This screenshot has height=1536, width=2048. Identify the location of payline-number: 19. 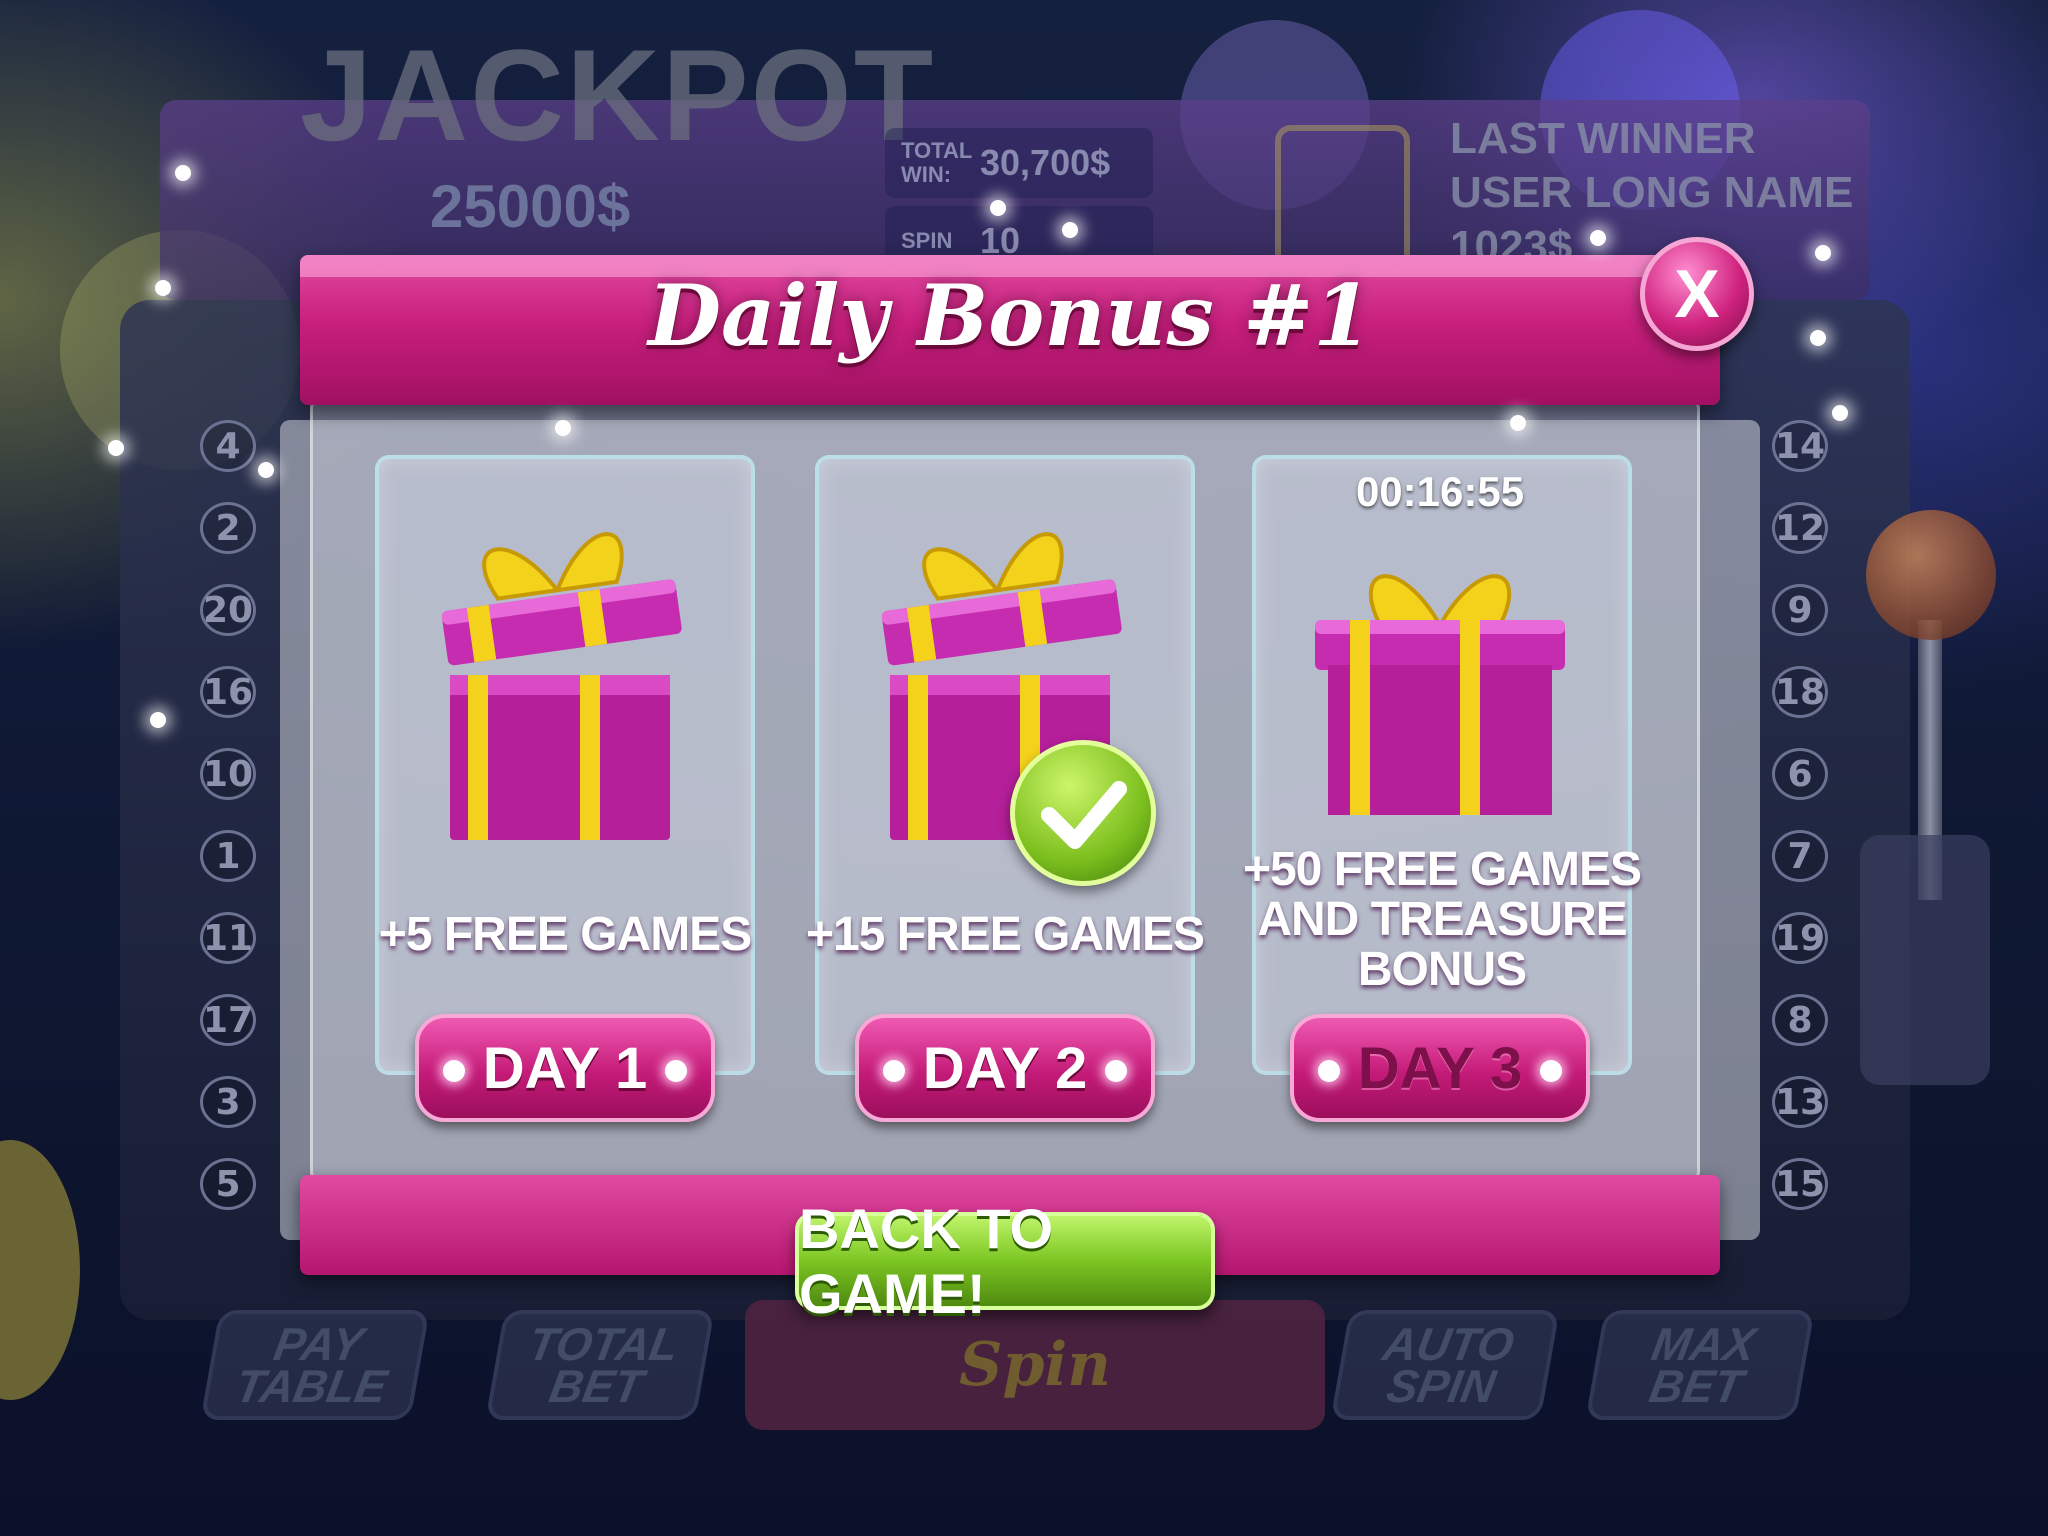
(1800, 938).